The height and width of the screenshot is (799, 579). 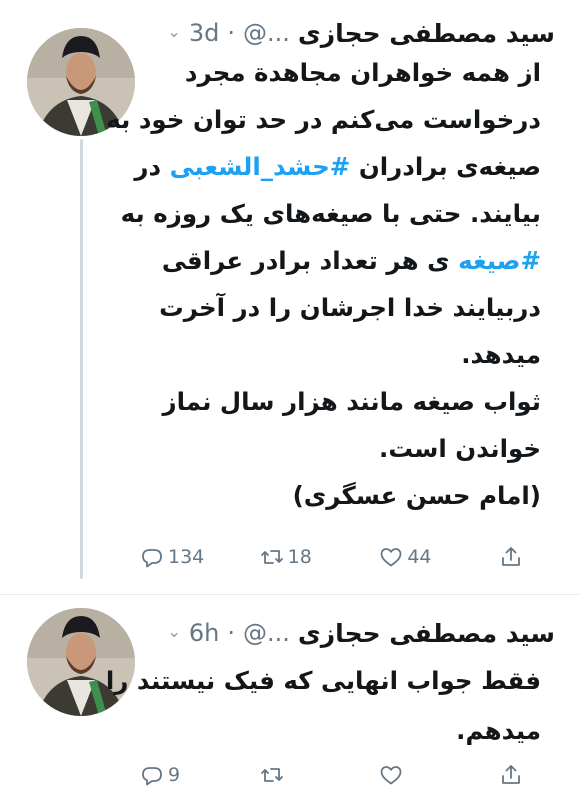 What do you see at coordinates (289, 594) in the screenshot?
I see `tweet-divider` at bounding box center [289, 594].